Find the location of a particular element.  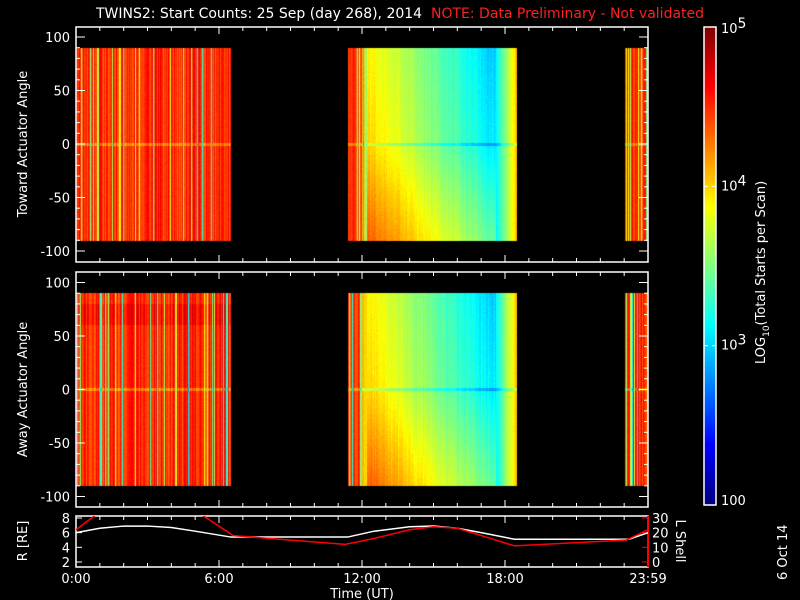

lshell-ylabel: L Shell is located at coordinates (679, 540).